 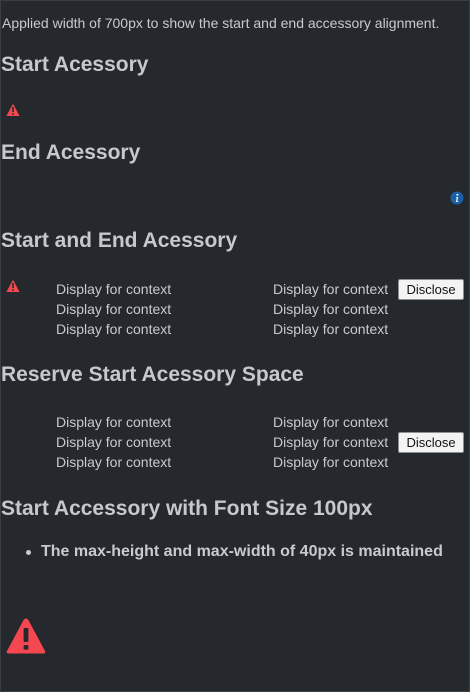 I want to click on section-title-font-size-100px: Start Accessory with Font Size 100px, so click(x=187, y=508).